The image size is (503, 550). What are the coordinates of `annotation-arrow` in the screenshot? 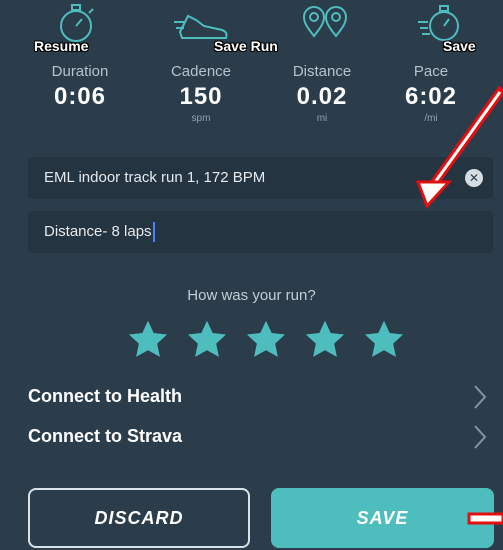 It's located at (459, 147).